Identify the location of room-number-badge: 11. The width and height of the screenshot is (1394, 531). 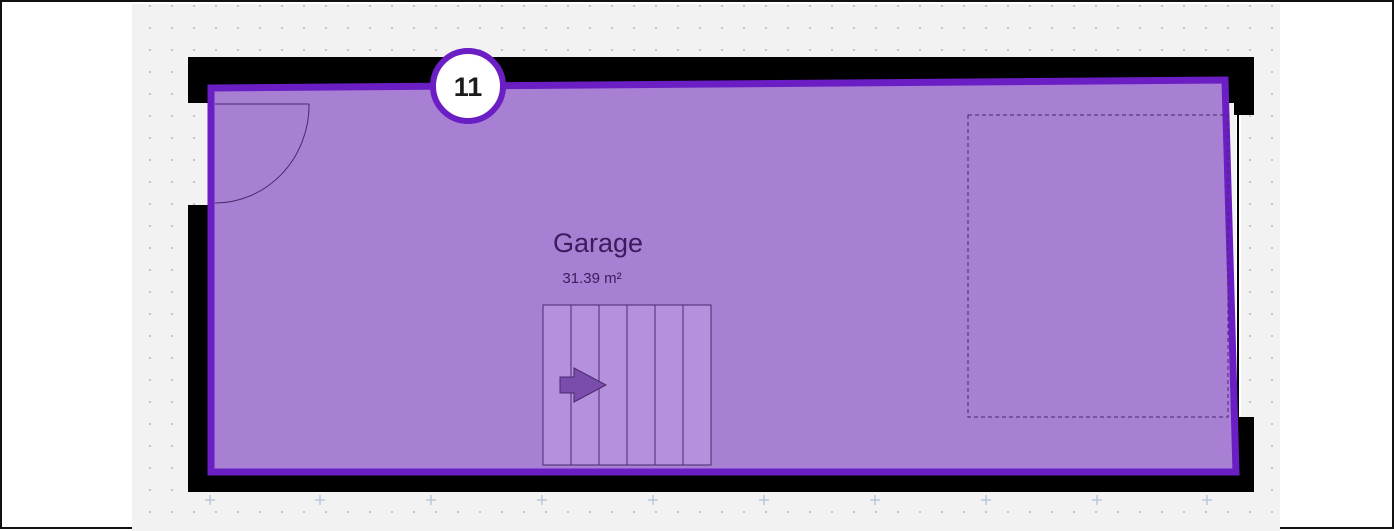
(468, 86).